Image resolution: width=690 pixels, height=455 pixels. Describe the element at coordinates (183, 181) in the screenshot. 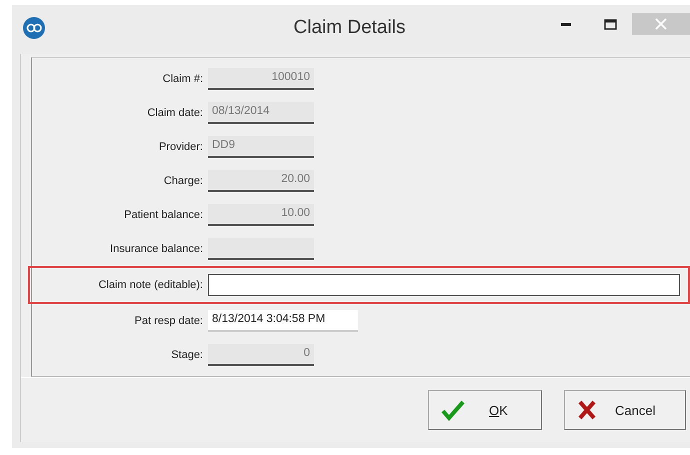

I see `field-label: Charge:` at that location.